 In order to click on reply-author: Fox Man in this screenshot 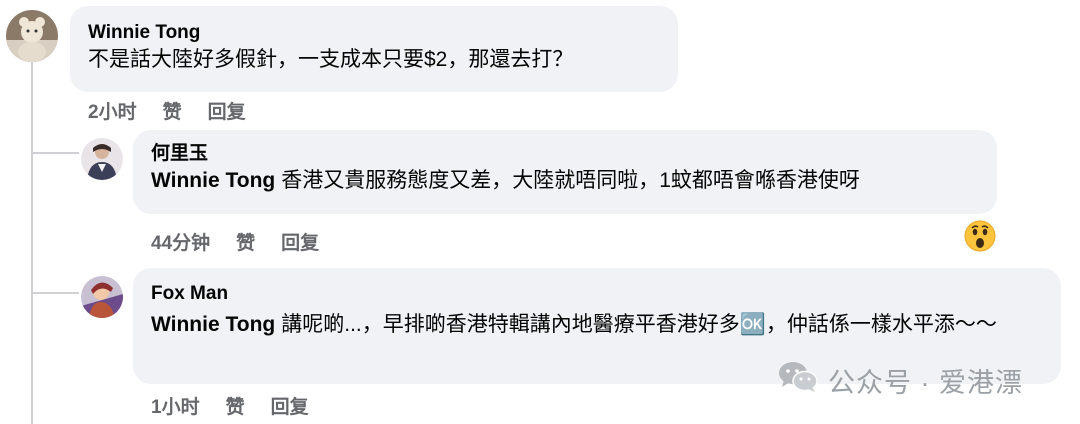, I will do `click(597, 294)`.